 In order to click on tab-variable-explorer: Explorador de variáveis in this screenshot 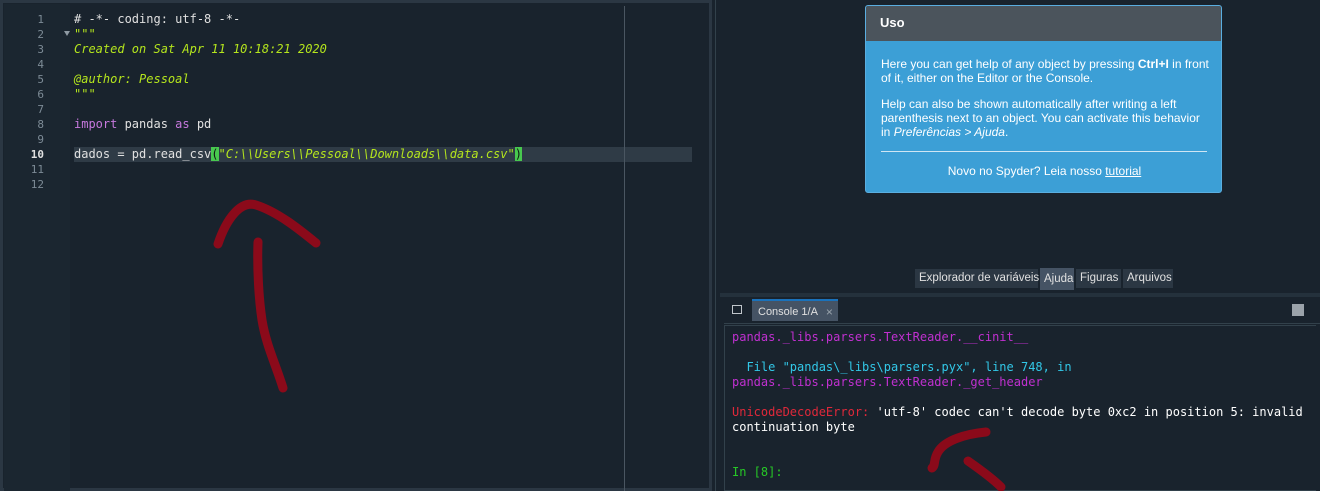, I will do `click(977, 278)`.